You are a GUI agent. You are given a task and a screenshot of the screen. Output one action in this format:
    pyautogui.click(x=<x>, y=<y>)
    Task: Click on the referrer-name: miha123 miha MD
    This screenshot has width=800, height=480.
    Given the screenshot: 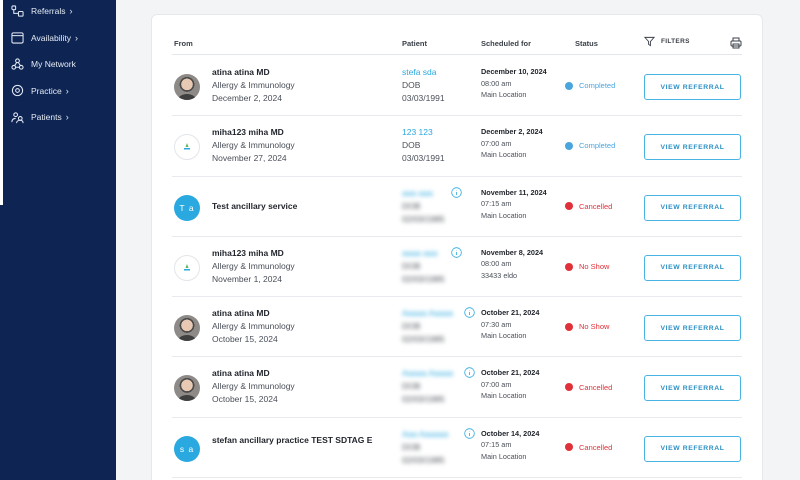 What is the action you would take?
    pyautogui.click(x=248, y=252)
    